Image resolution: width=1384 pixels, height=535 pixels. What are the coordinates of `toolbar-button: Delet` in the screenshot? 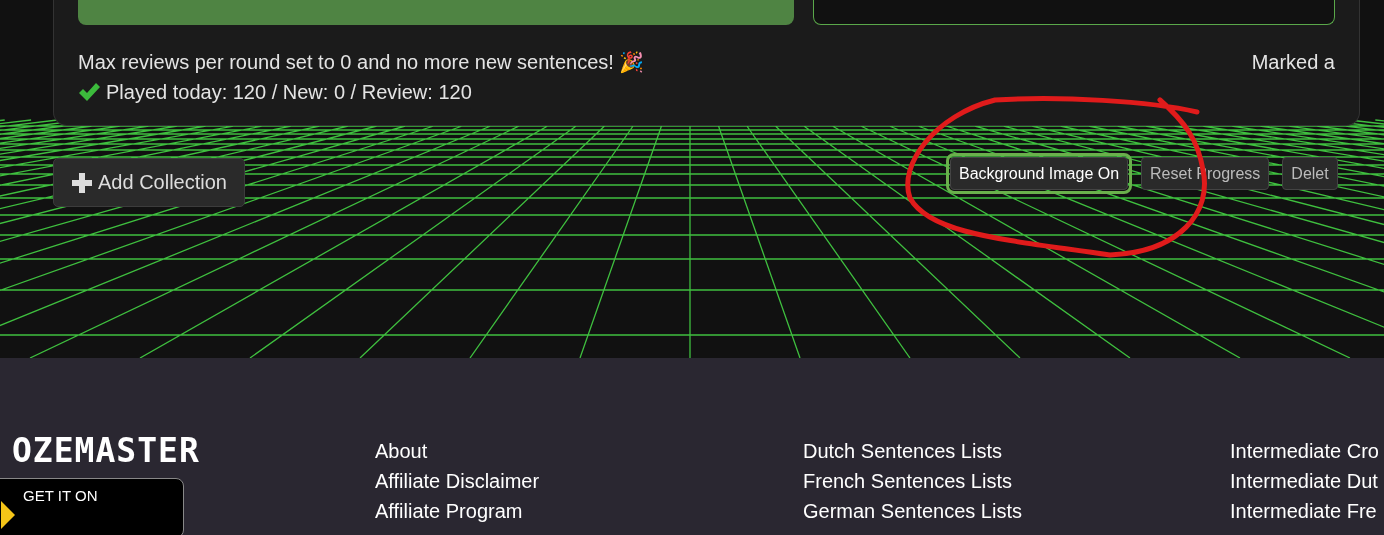 It's located at (1310, 173).